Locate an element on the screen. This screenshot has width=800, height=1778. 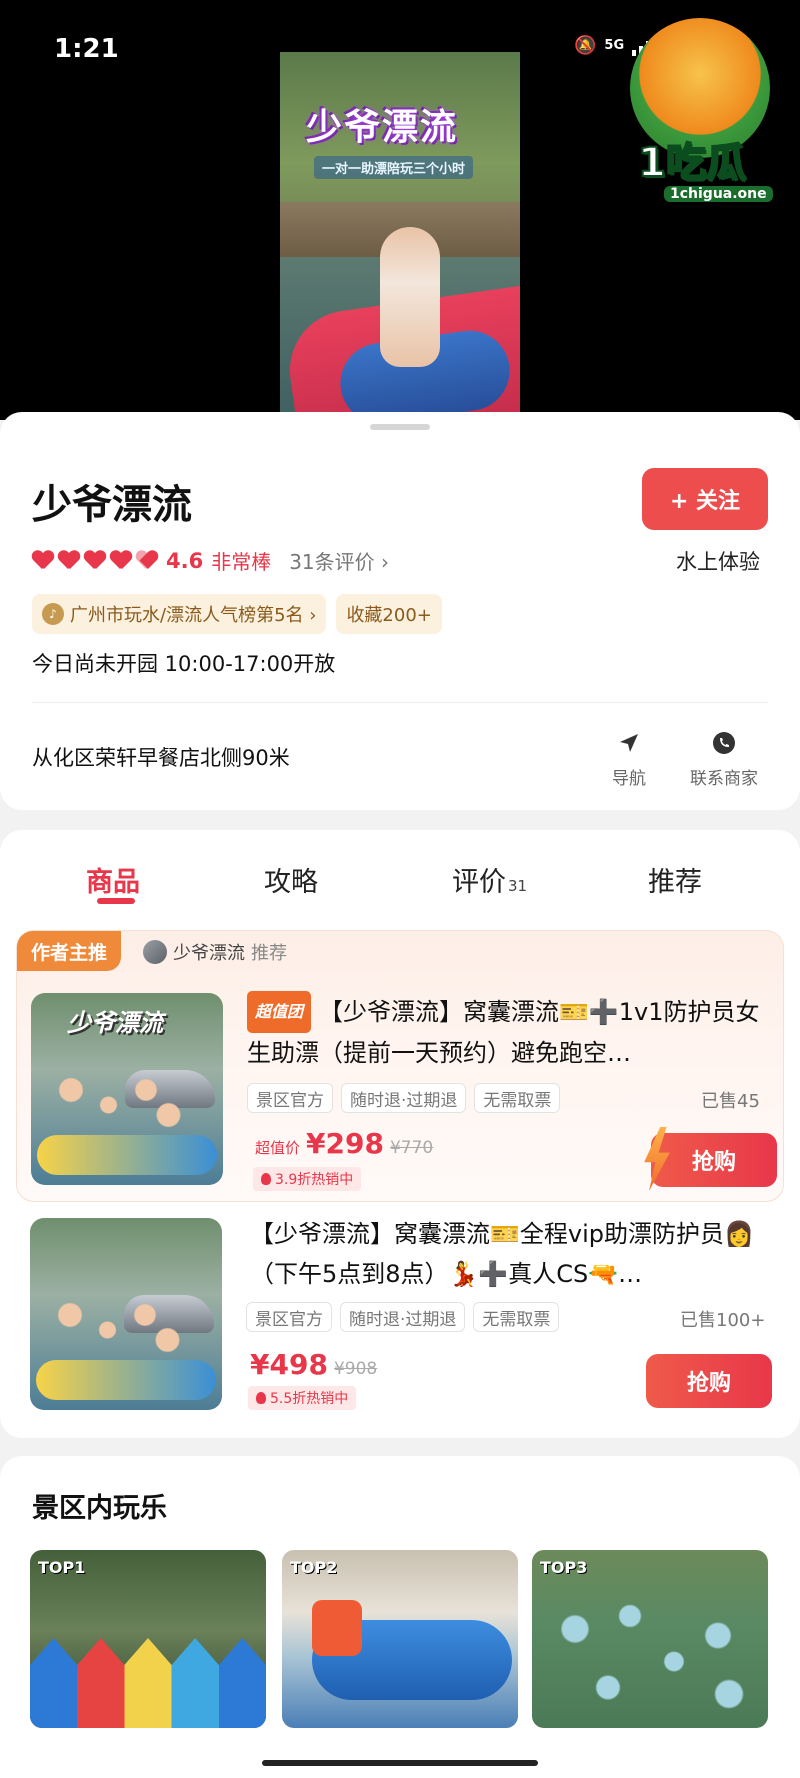
product-image is located at coordinates (126, 1314).